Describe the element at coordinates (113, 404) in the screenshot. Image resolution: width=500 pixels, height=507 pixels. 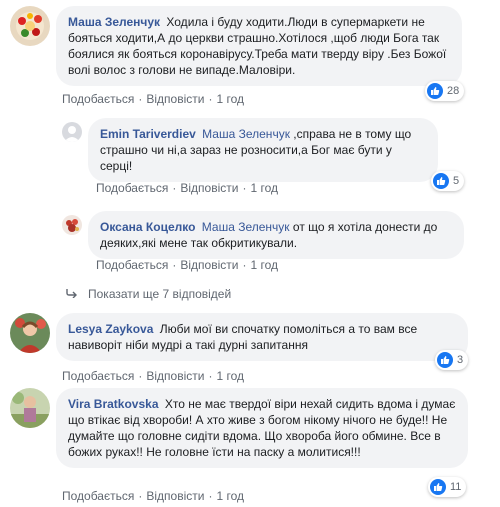
I see `comment-author: Vira Bratkovska` at that location.